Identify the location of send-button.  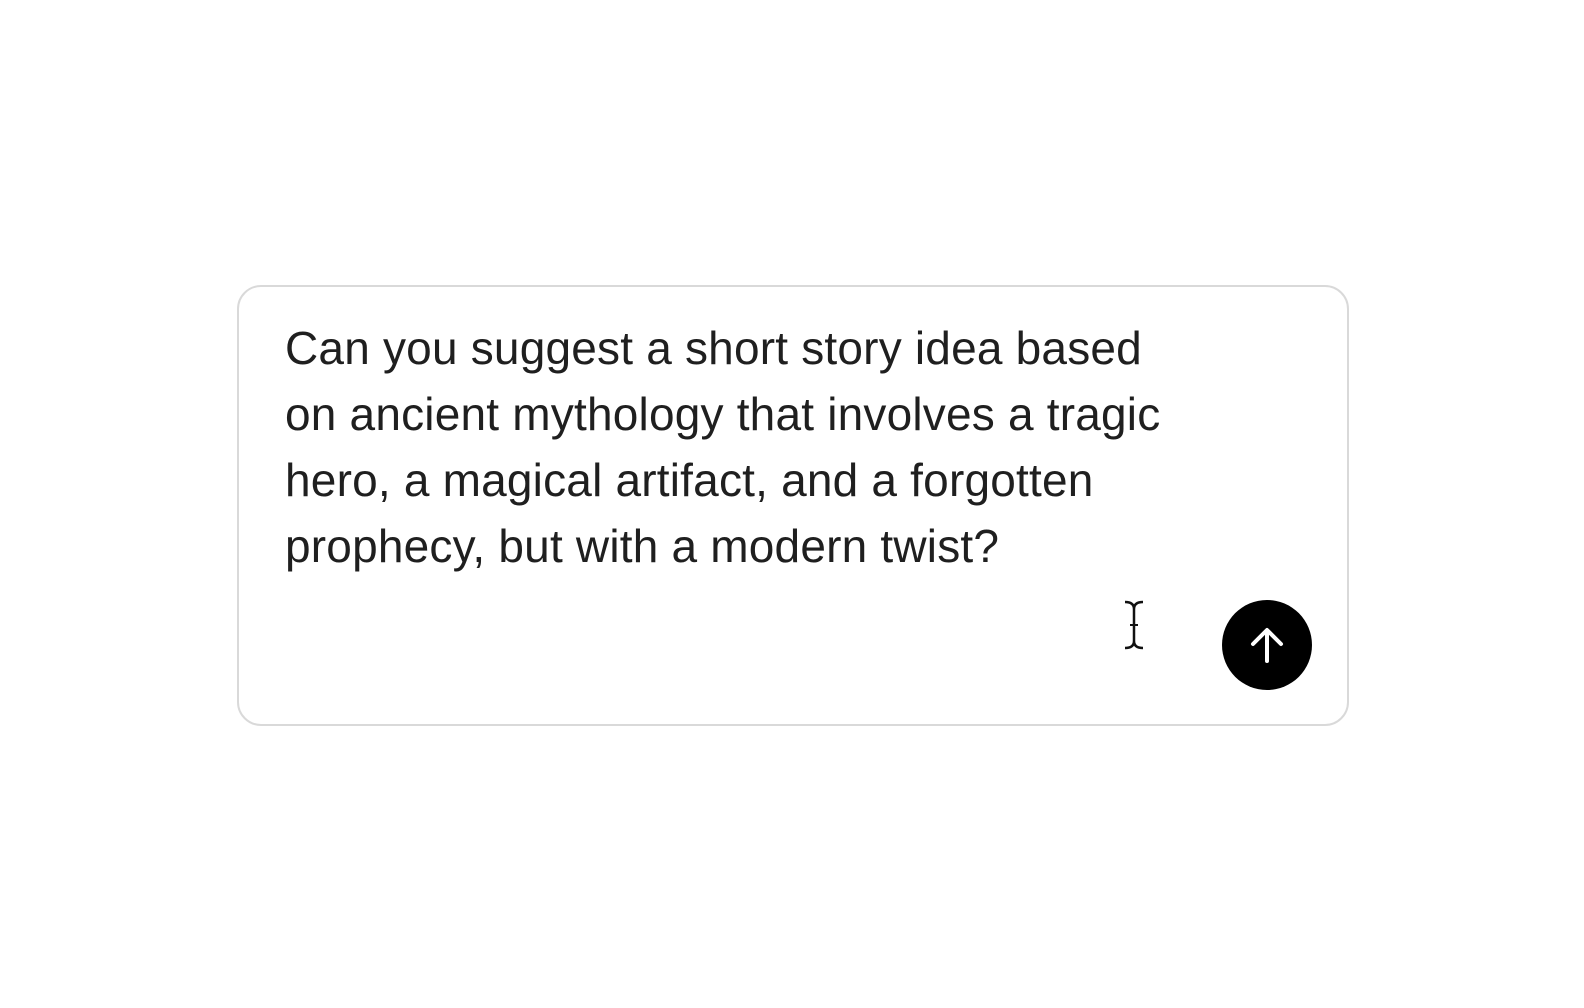
(1267, 645).